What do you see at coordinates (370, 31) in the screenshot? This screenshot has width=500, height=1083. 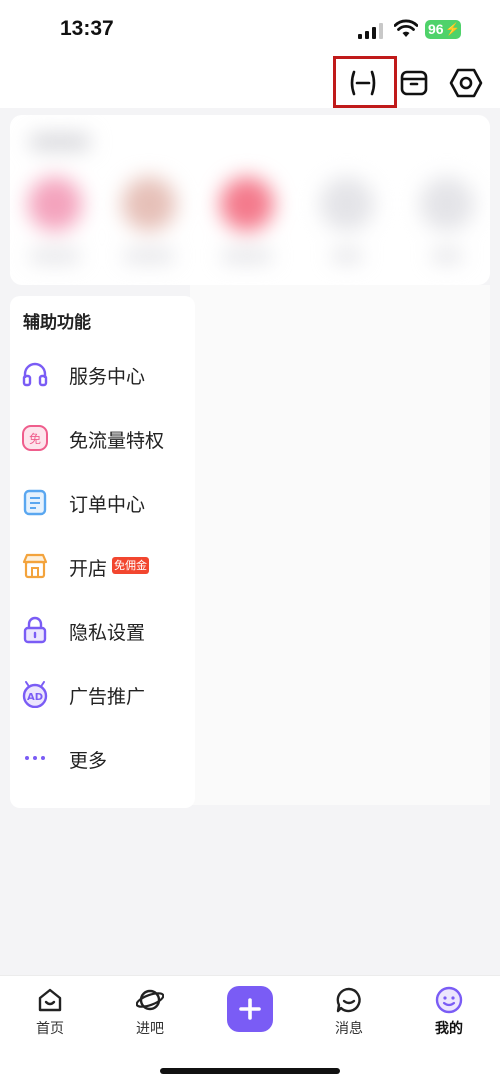 I see `cellular-signal-icon` at bounding box center [370, 31].